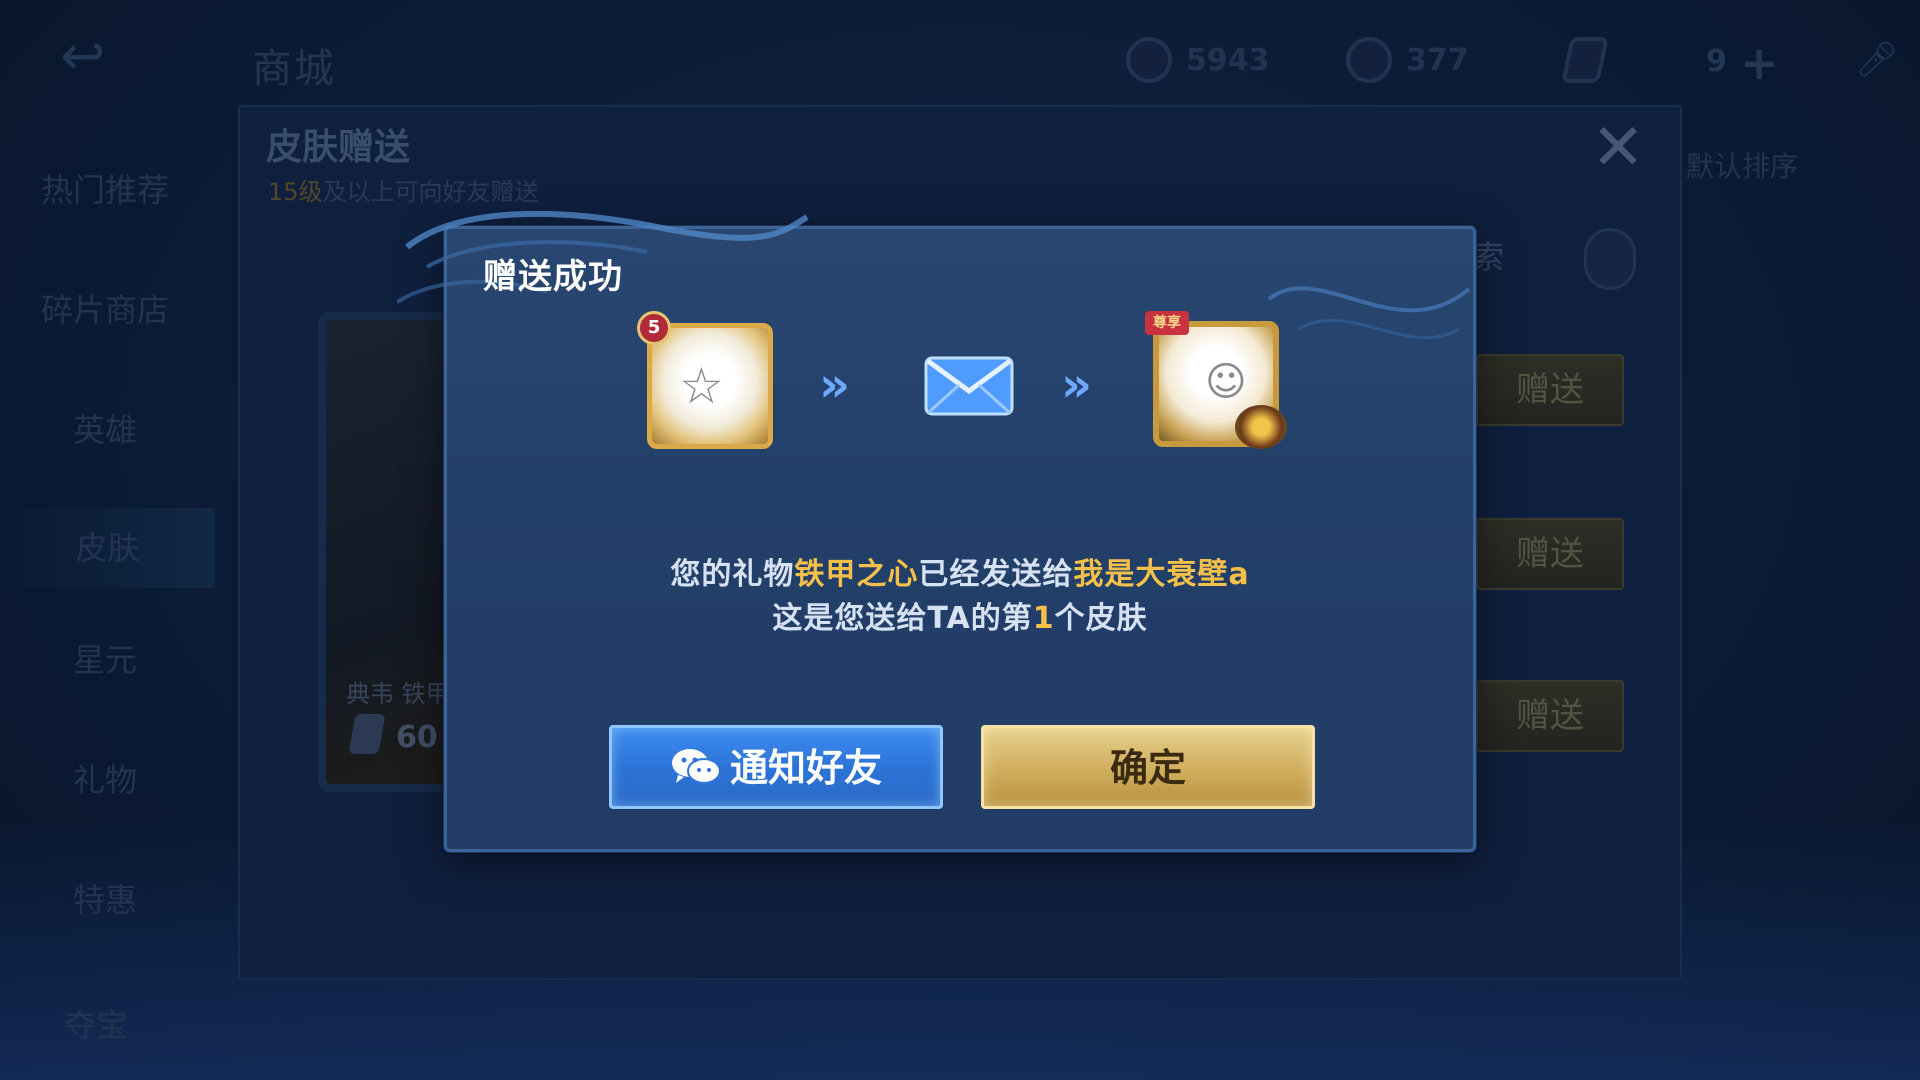  I want to click on notify-friend-button: 通知好友, so click(776, 767).